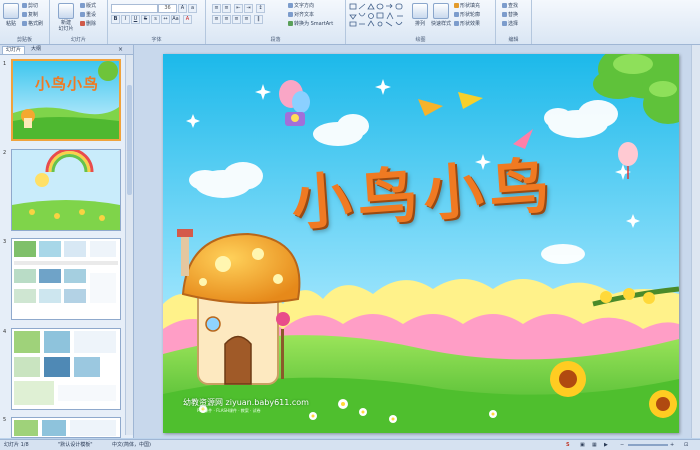 The height and width of the screenshot is (450, 700). I want to click on columns-button: ‖, so click(258, 19).